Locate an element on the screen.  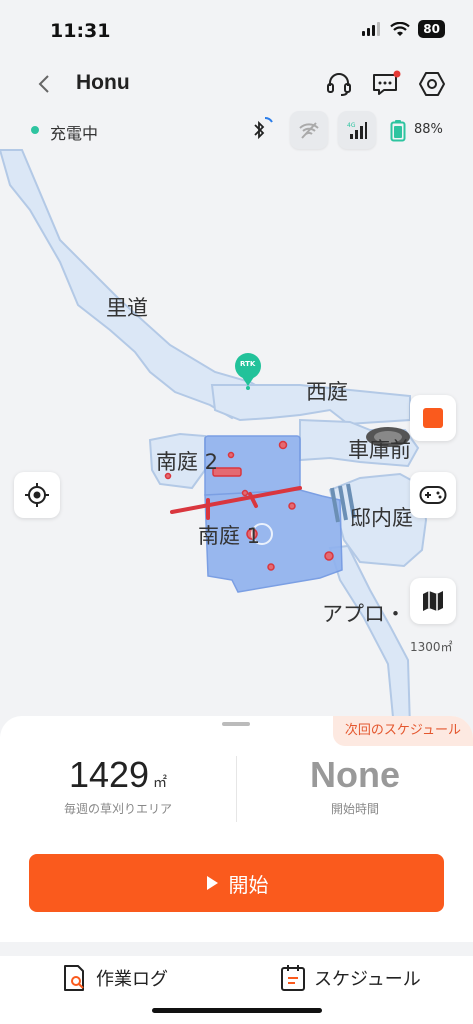
messages-button is located at coordinates (386, 84).